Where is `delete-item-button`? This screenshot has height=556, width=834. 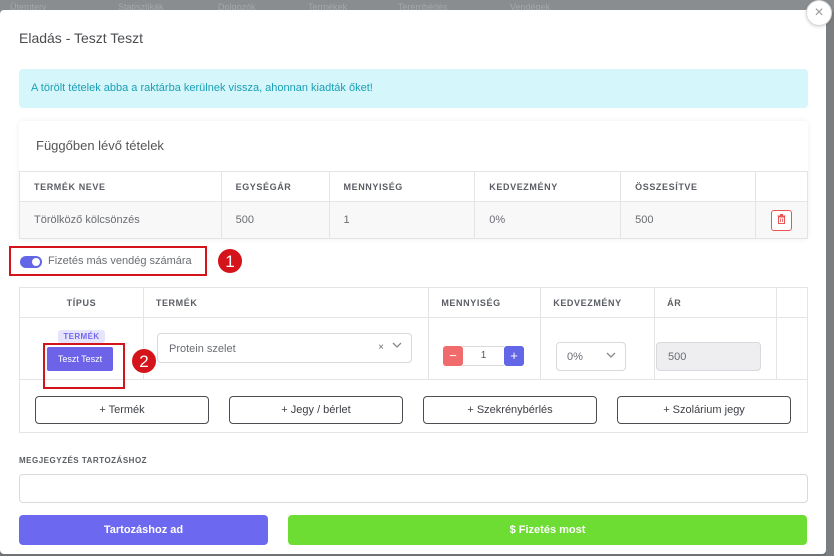
delete-item-button is located at coordinates (781, 220).